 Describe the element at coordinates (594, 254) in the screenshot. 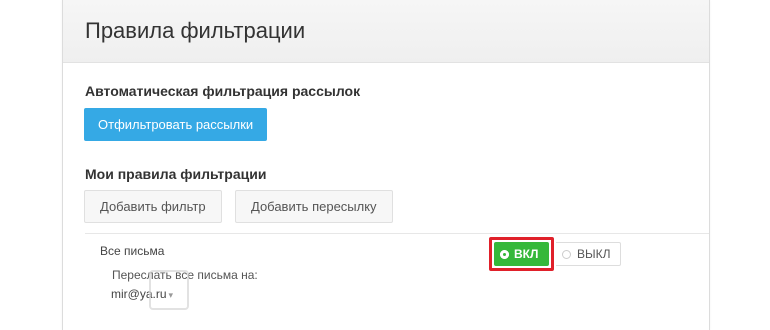

I see `toggle-off-label: ВЫКЛ` at that location.